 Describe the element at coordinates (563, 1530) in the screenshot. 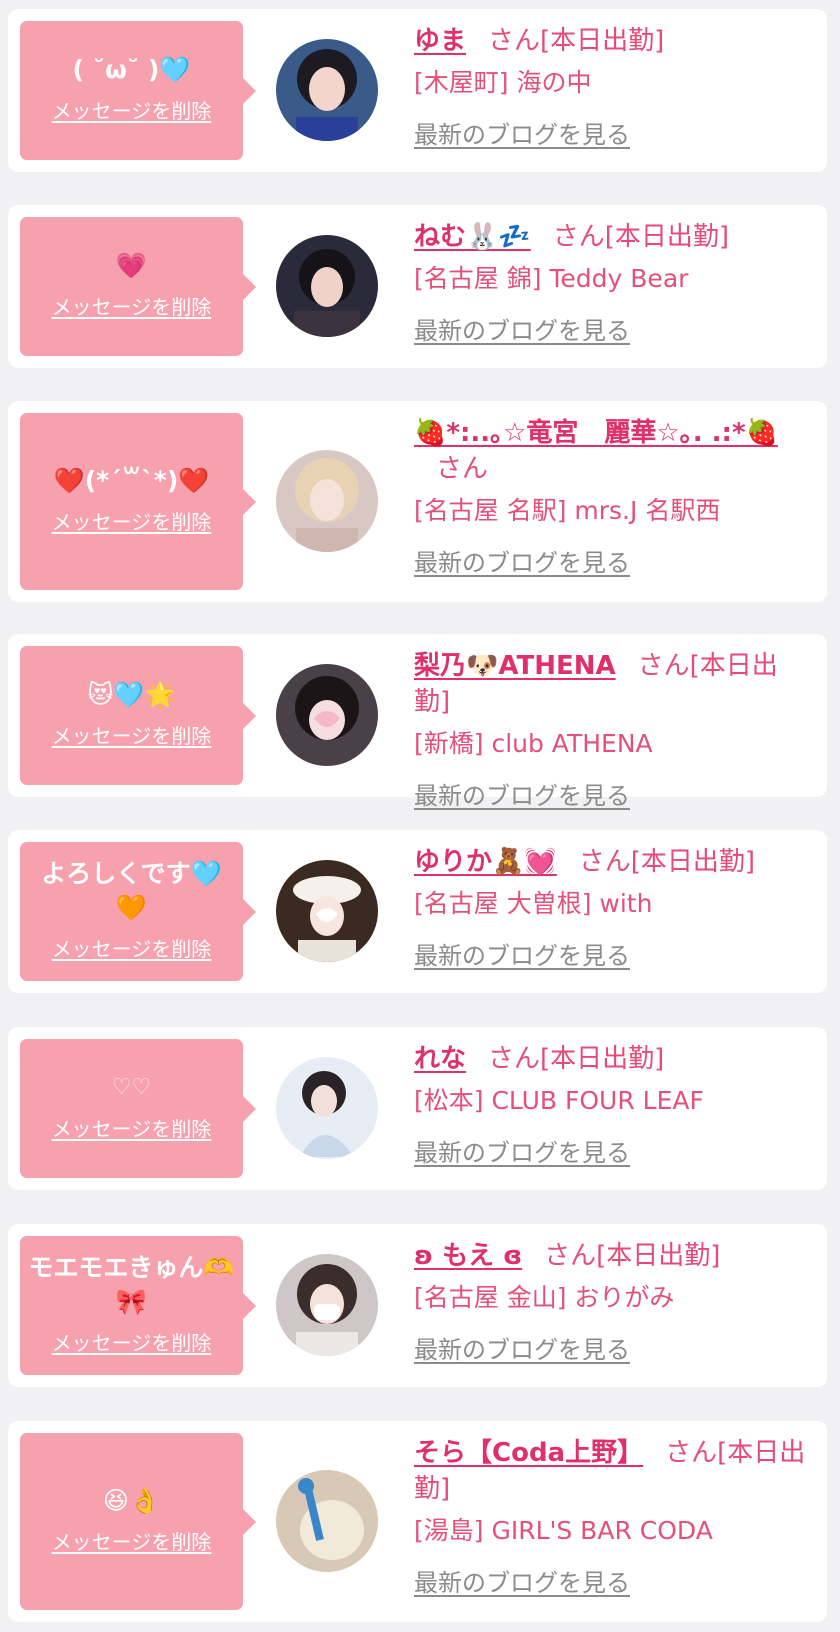

I see `shop-label: [湯島] GIRL'S BAR CODA` at that location.